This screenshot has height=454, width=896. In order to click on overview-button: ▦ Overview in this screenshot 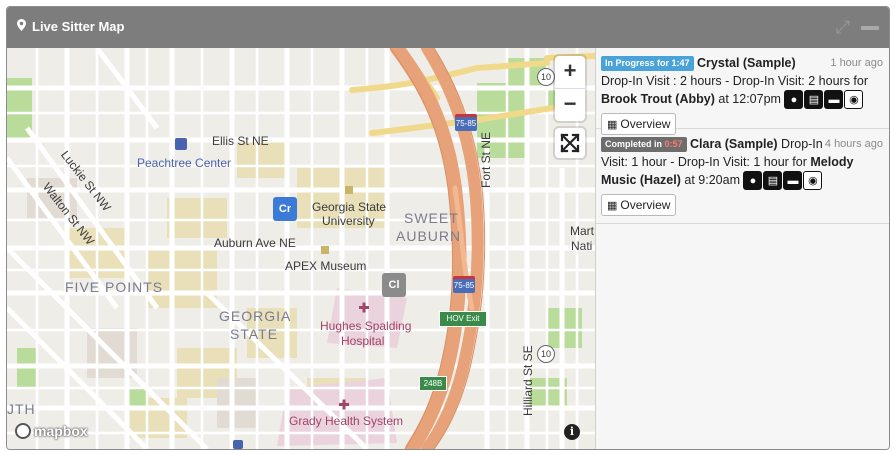, I will do `click(639, 205)`.